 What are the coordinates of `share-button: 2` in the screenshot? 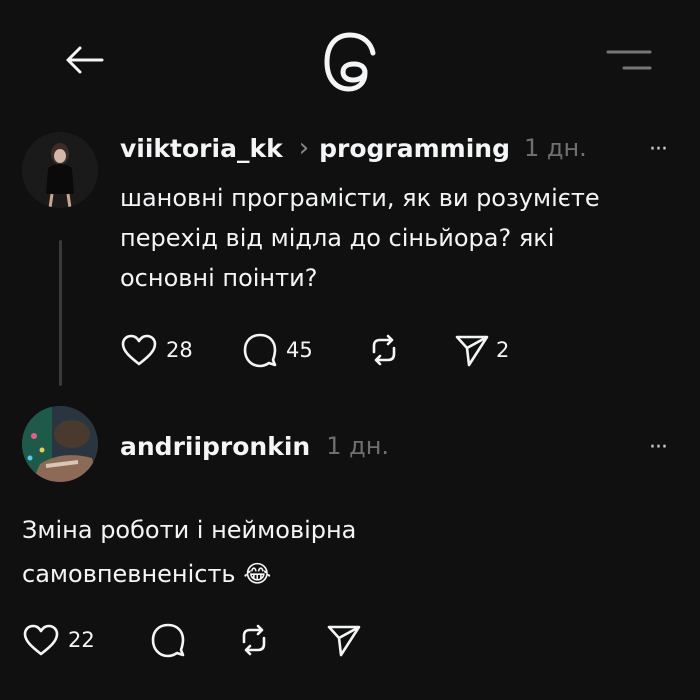 It's located at (481, 350).